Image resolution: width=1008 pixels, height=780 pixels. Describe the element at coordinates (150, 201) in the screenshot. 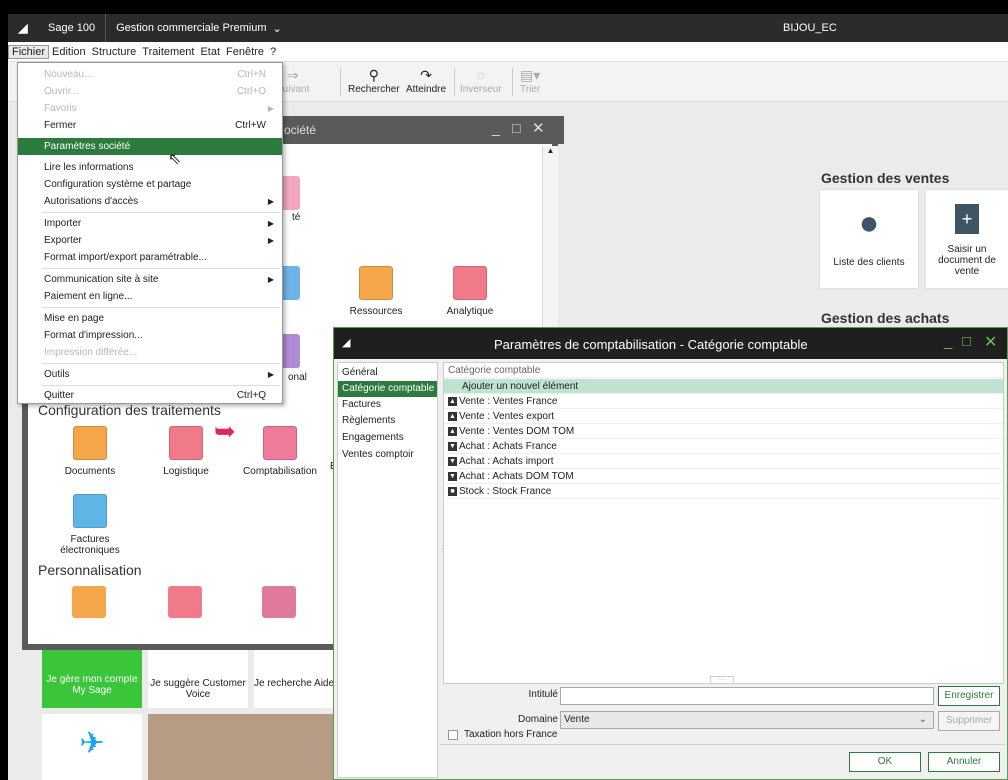

I see `menu-item-autorisations: Autorisations d'accès ▶` at that location.